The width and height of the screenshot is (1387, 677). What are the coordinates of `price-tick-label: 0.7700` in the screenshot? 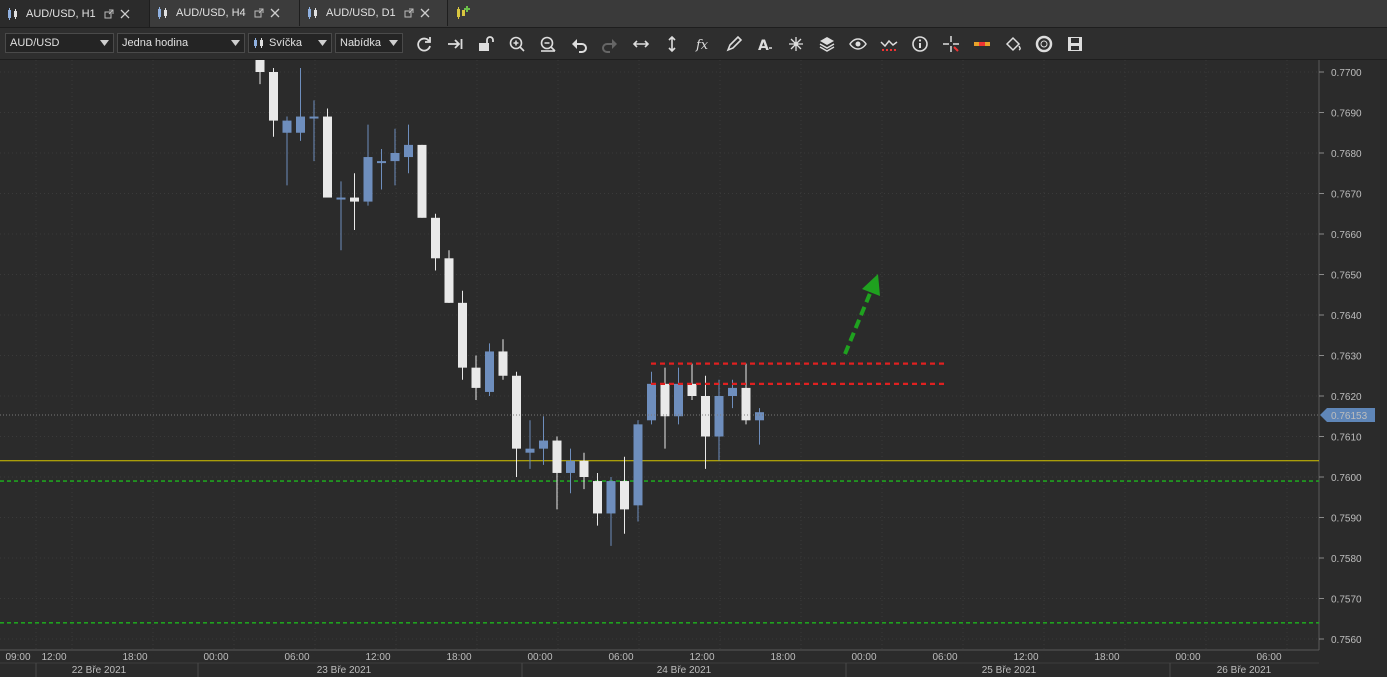 It's located at (1346, 73).